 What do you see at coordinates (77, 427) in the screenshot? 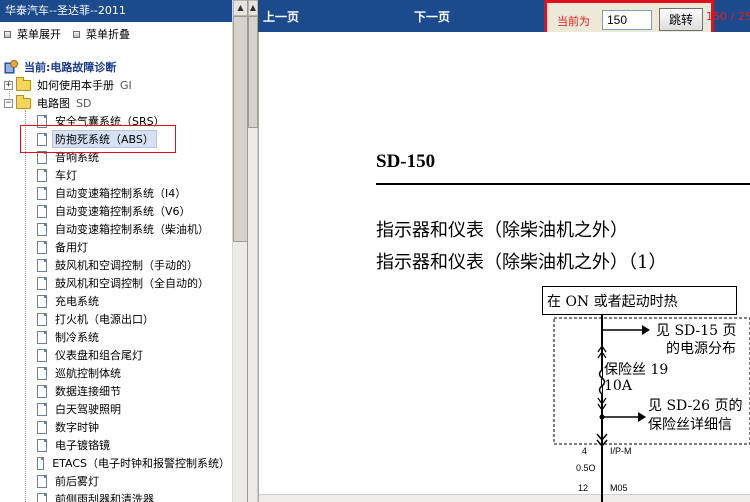
I see `tree-item-label: 数字时钟` at bounding box center [77, 427].